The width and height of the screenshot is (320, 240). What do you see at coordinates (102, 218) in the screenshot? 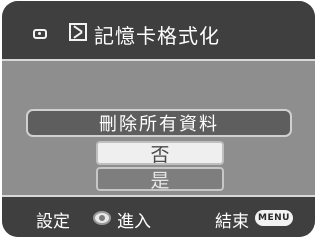
I see `joystick-icon` at bounding box center [102, 218].